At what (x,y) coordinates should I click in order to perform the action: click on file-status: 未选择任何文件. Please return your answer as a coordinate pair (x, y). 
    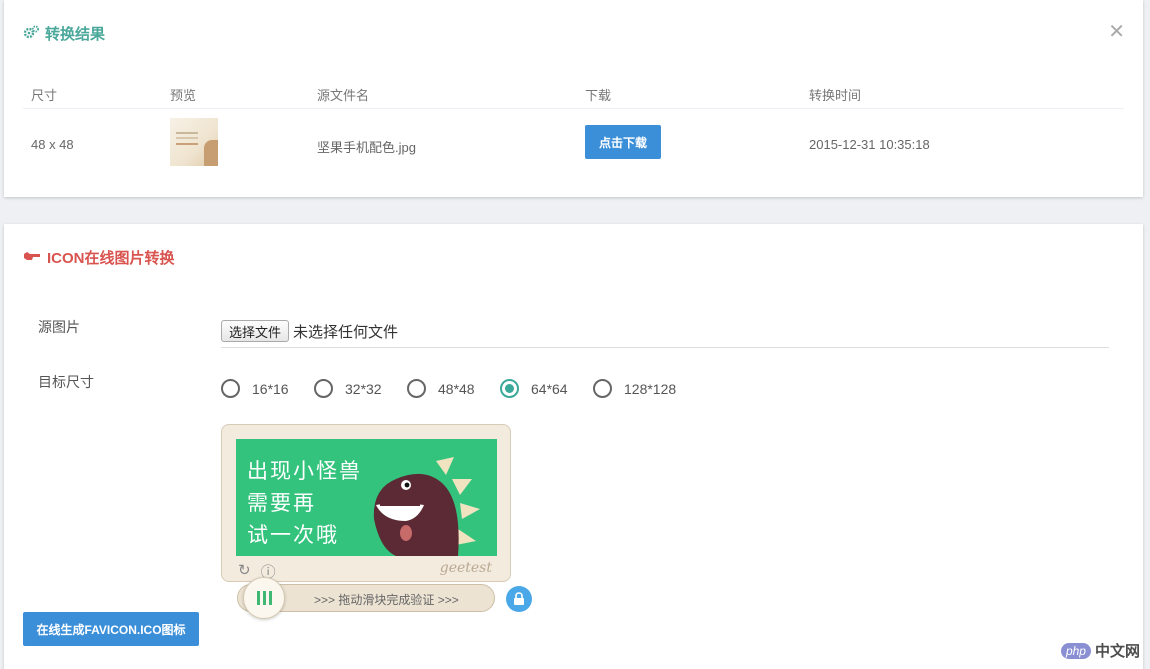
    Looking at the image, I should click on (346, 332).